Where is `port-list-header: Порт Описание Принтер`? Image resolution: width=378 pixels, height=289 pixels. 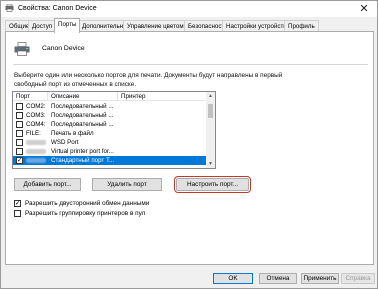 port-list-header: Порт Описание Принтер is located at coordinates (110, 96).